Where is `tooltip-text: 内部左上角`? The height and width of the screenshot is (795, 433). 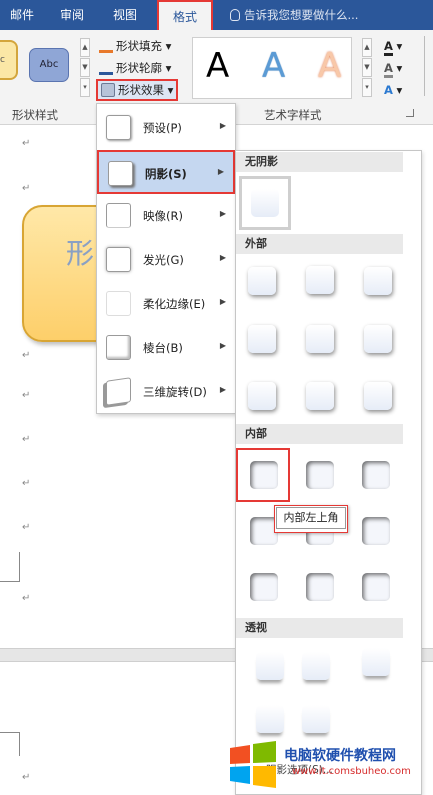
tooltip-text: 内部左上角 is located at coordinates (311, 518).